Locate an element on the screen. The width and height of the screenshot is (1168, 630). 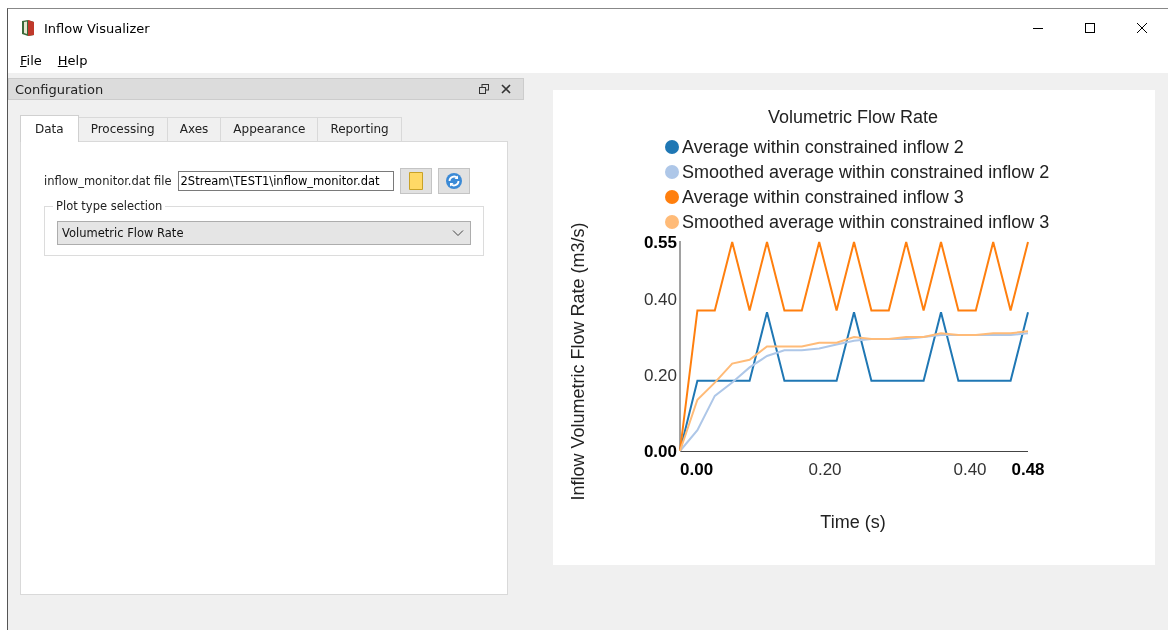
axis-title: Time (s) is located at coordinates (853, 522).